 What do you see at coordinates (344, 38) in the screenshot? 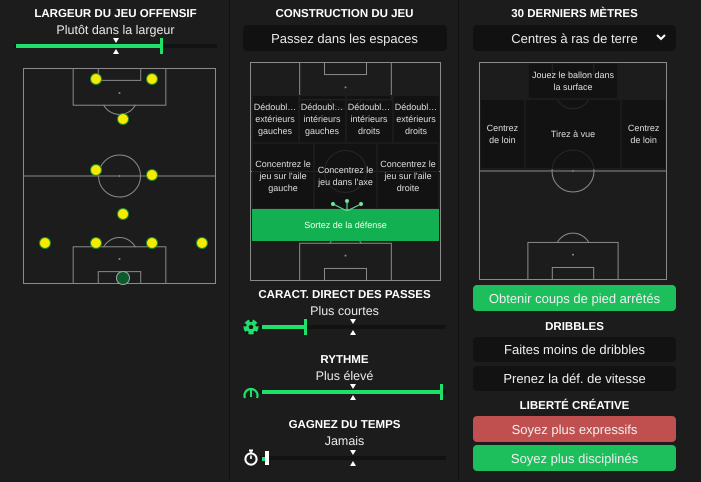
I see `tactic-dropdown: Passez dans les espaces` at bounding box center [344, 38].